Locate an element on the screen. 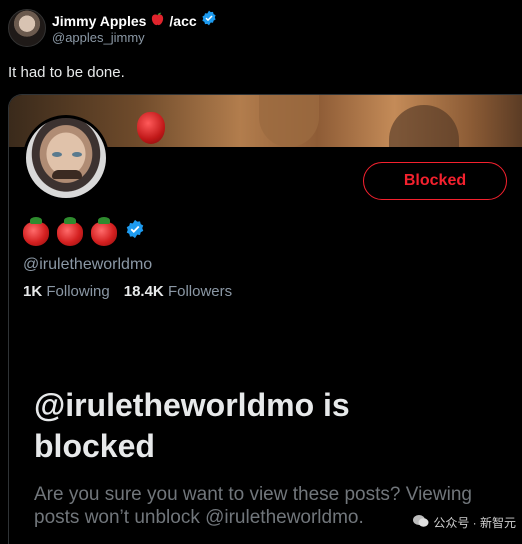  profile-avatar is located at coordinates (66, 158).